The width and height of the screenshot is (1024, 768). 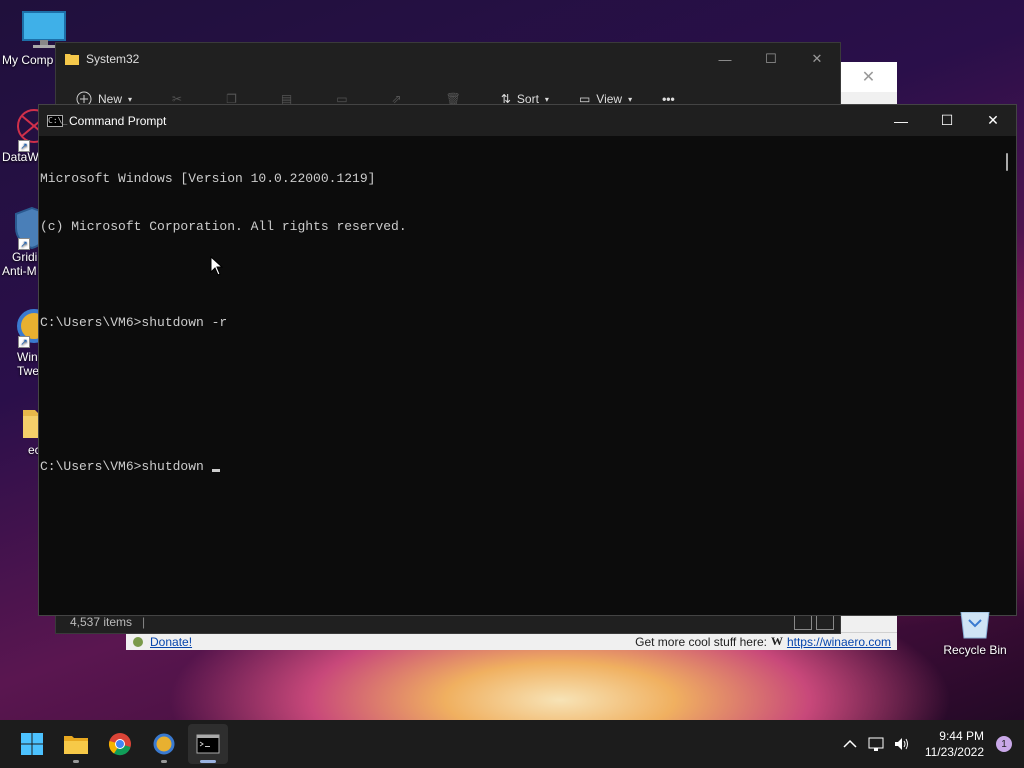 What do you see at coordinates (1007, 162) in the screenshot?
I see `scrollbar-thumb` at bounding box center [1007, 162].